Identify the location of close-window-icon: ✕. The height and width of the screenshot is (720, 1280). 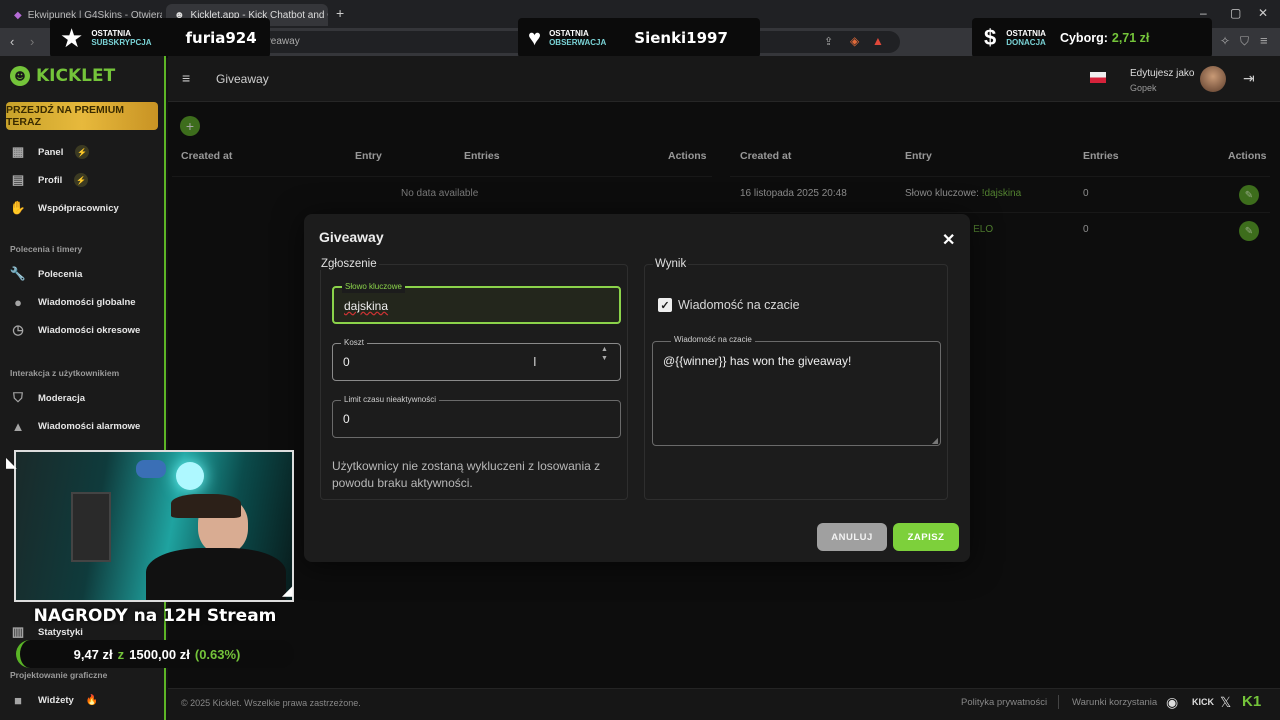
(1263, 13).